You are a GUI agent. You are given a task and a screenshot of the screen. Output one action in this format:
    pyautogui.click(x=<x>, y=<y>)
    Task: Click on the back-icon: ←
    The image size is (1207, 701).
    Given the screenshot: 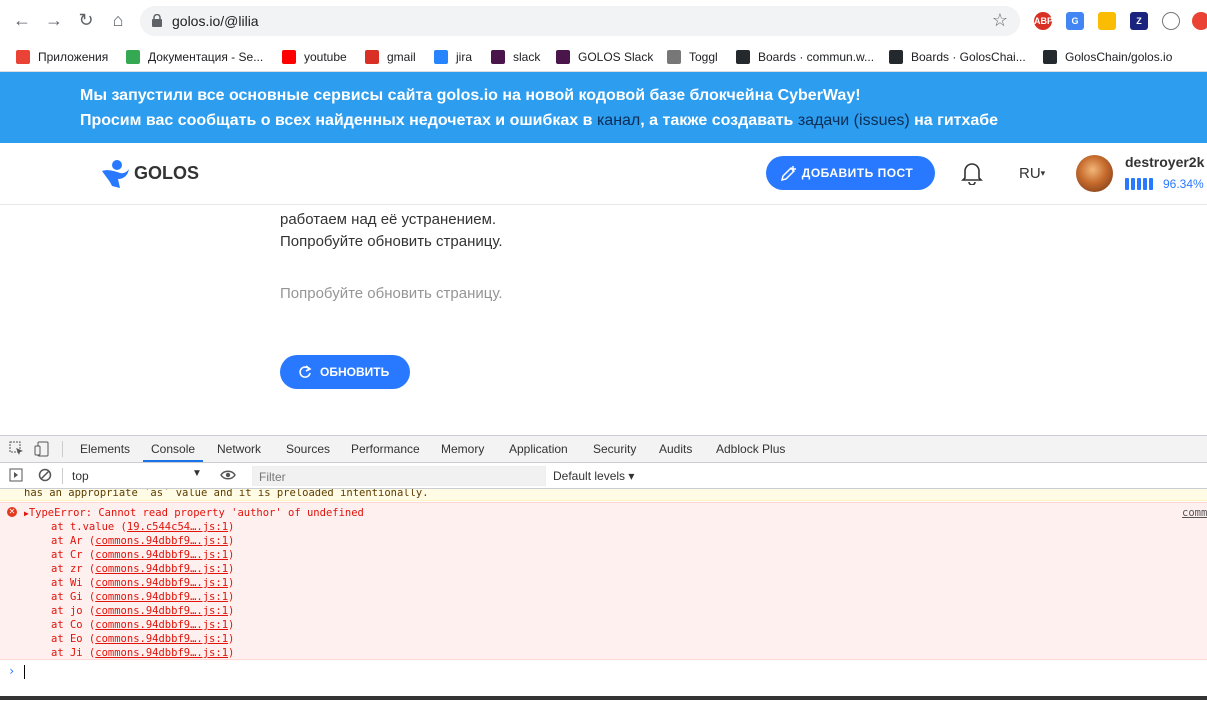 What is the action you would take?
    pyautogui.click(x=22, y=20)
    